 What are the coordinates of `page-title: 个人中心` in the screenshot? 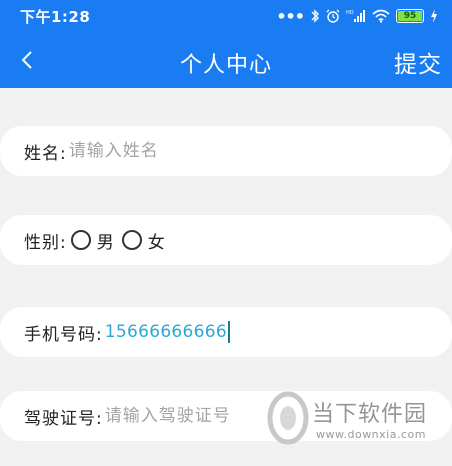 It's located at (225, 65).